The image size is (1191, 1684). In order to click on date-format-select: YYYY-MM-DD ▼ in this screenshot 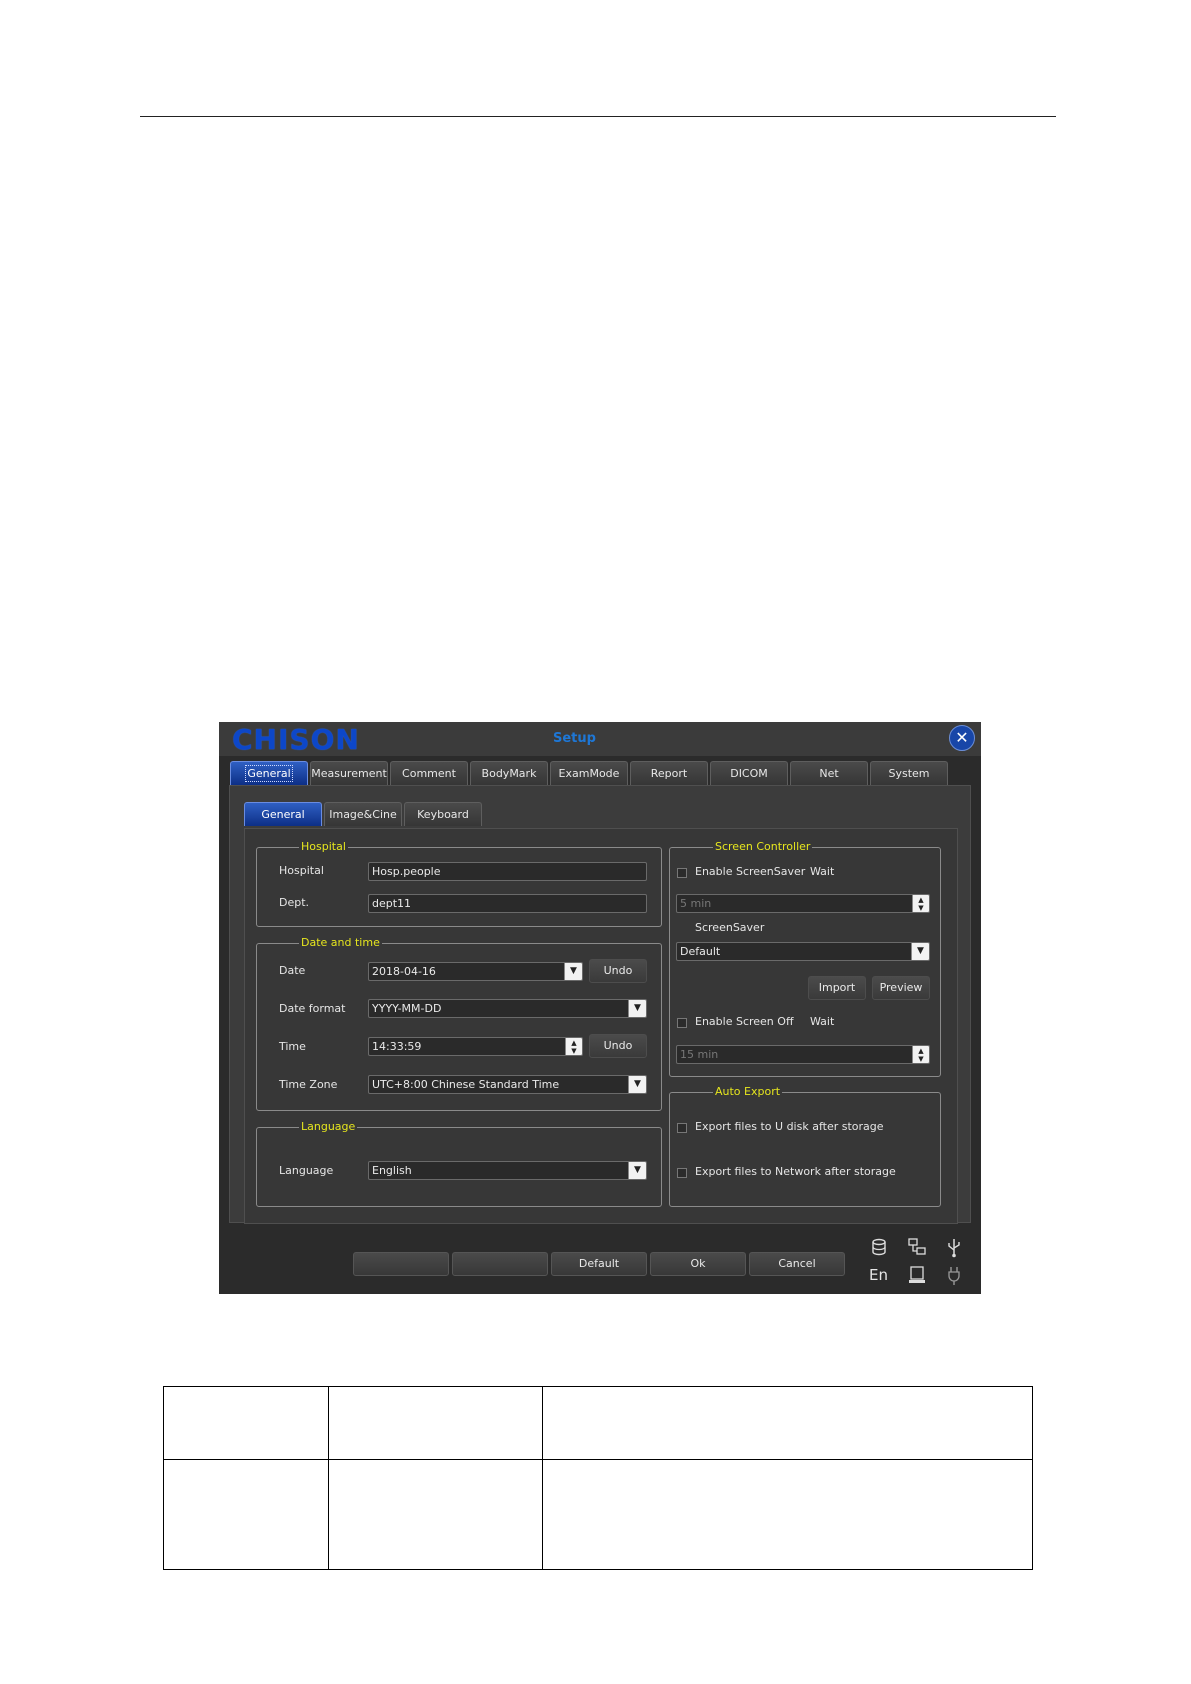, I will do `click(507, 1008)`.